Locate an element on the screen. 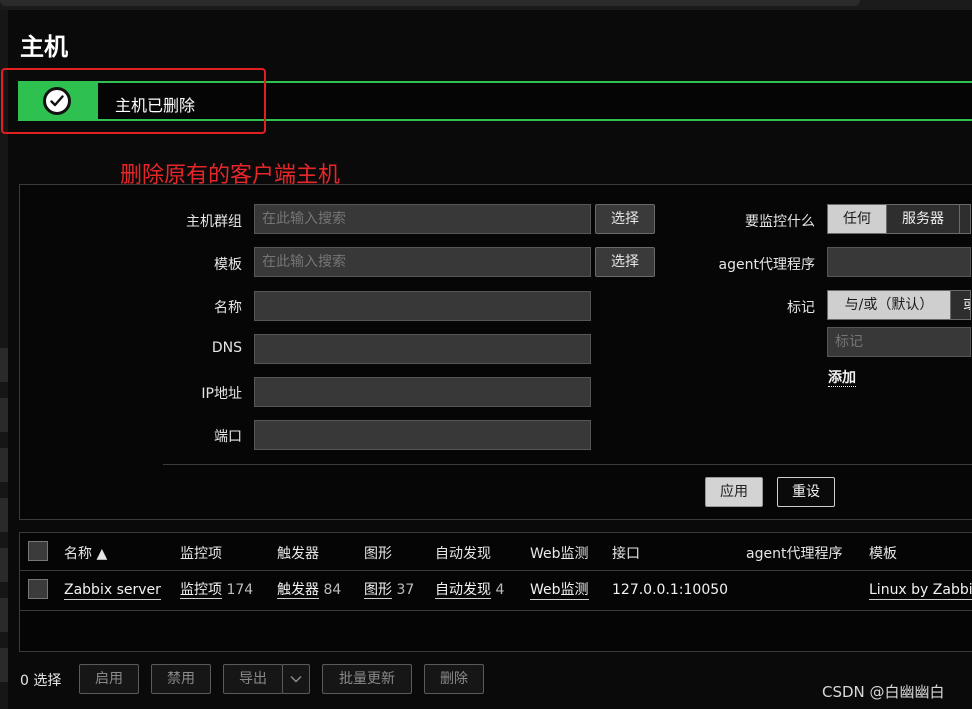 This screenshot has width=972, height=709. interface-cell: 127.0.0.1:10050 is located at coordinates (670, 590).